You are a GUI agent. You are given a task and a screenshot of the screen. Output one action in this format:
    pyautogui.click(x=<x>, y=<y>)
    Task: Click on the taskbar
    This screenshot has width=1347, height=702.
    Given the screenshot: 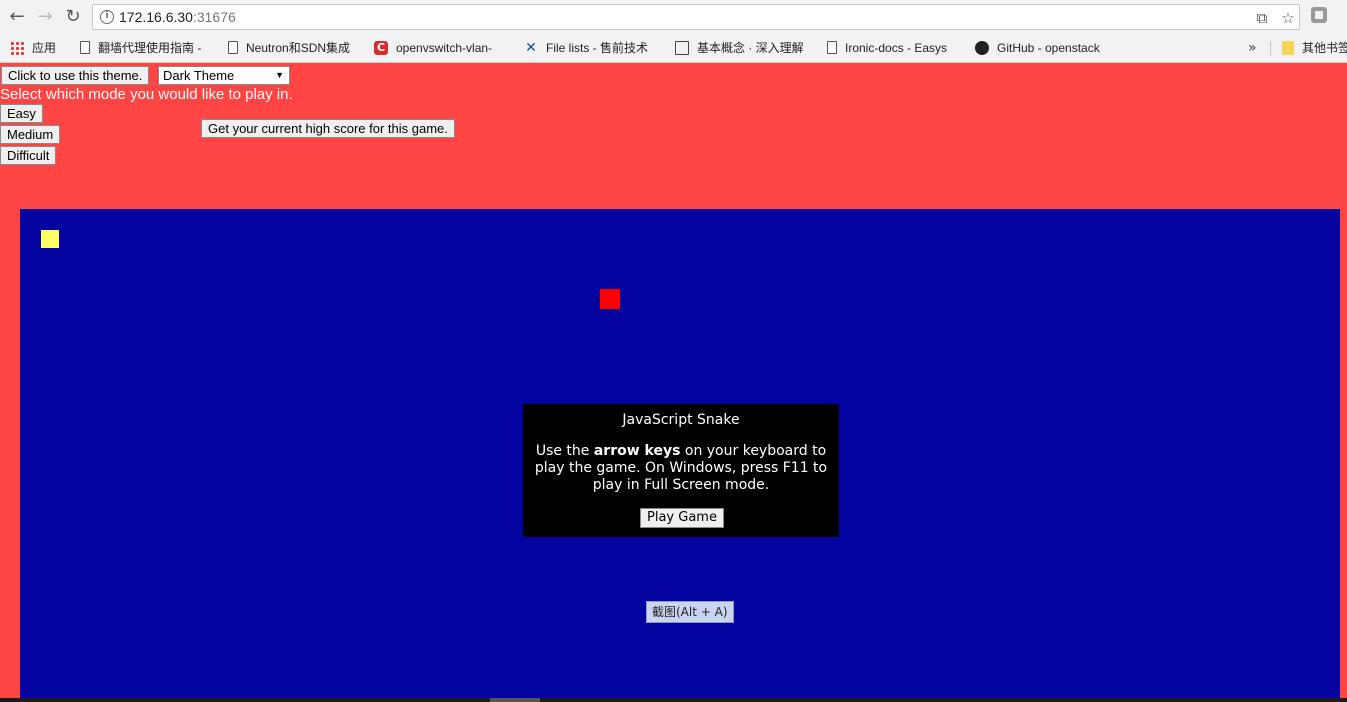 What is the action you would take?
    pyautogui.click(x=673, y=700)
    